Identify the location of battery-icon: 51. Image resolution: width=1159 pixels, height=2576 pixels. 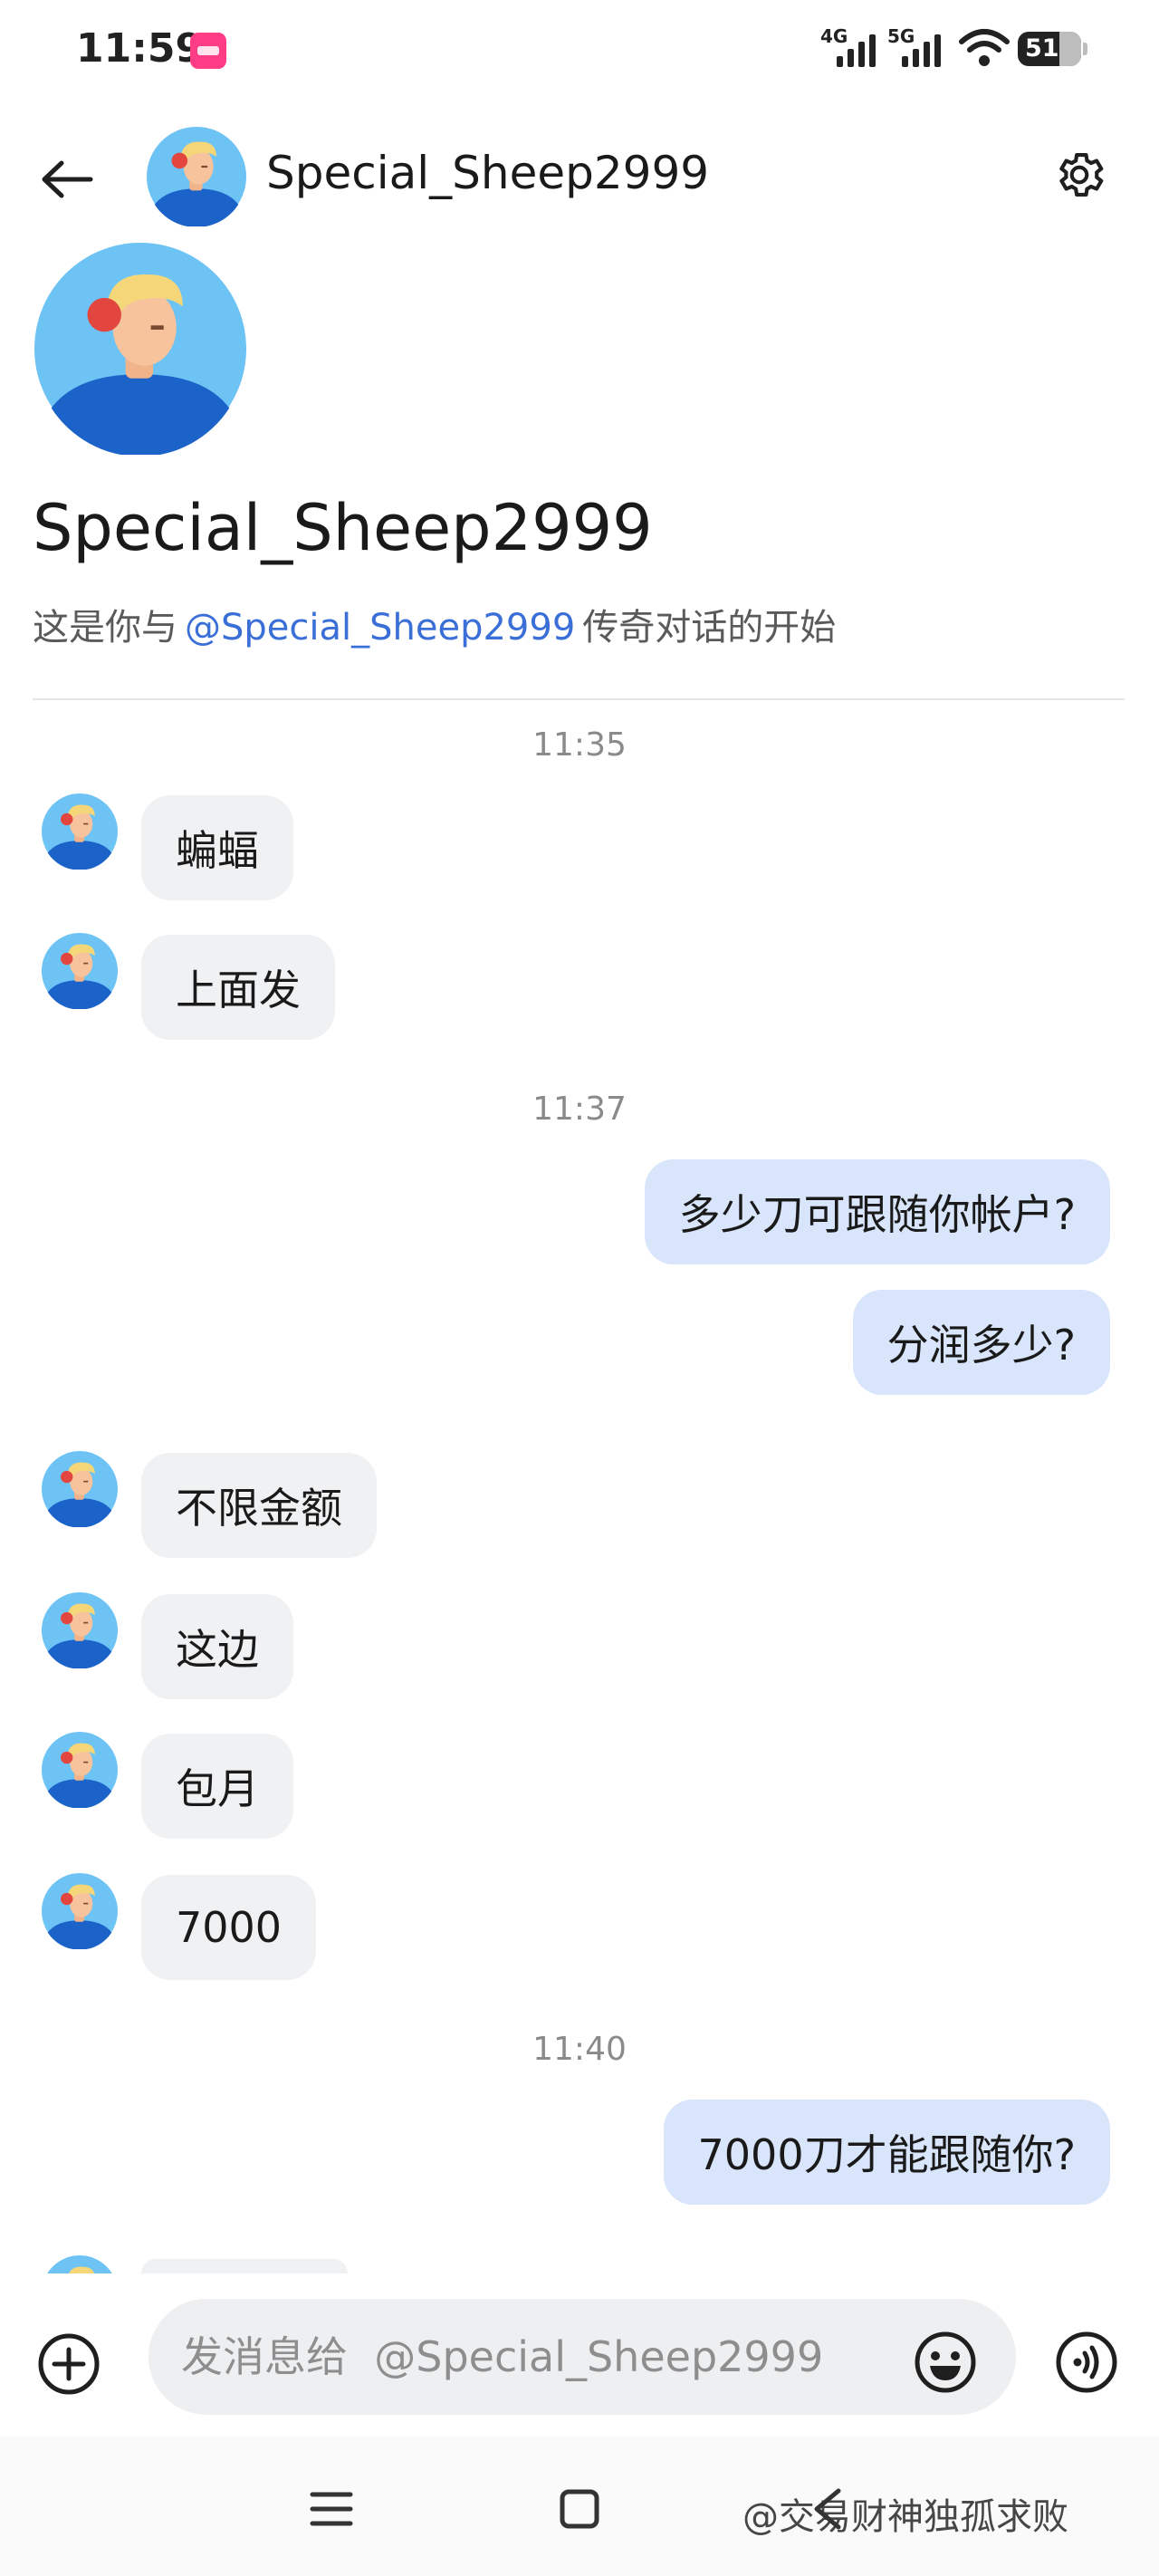
(1053, 49).